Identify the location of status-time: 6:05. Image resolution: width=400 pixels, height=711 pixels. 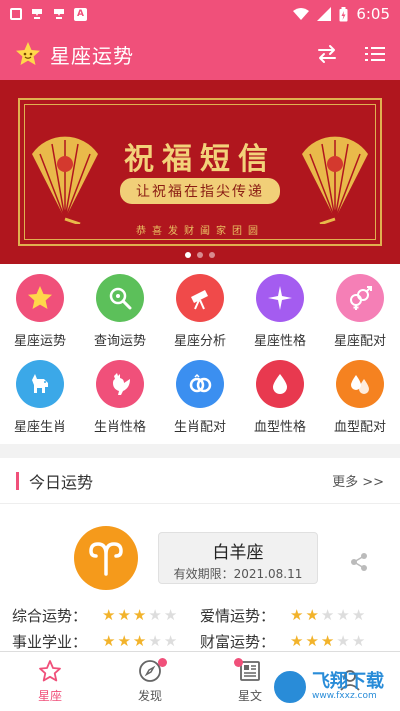
(373, 14).